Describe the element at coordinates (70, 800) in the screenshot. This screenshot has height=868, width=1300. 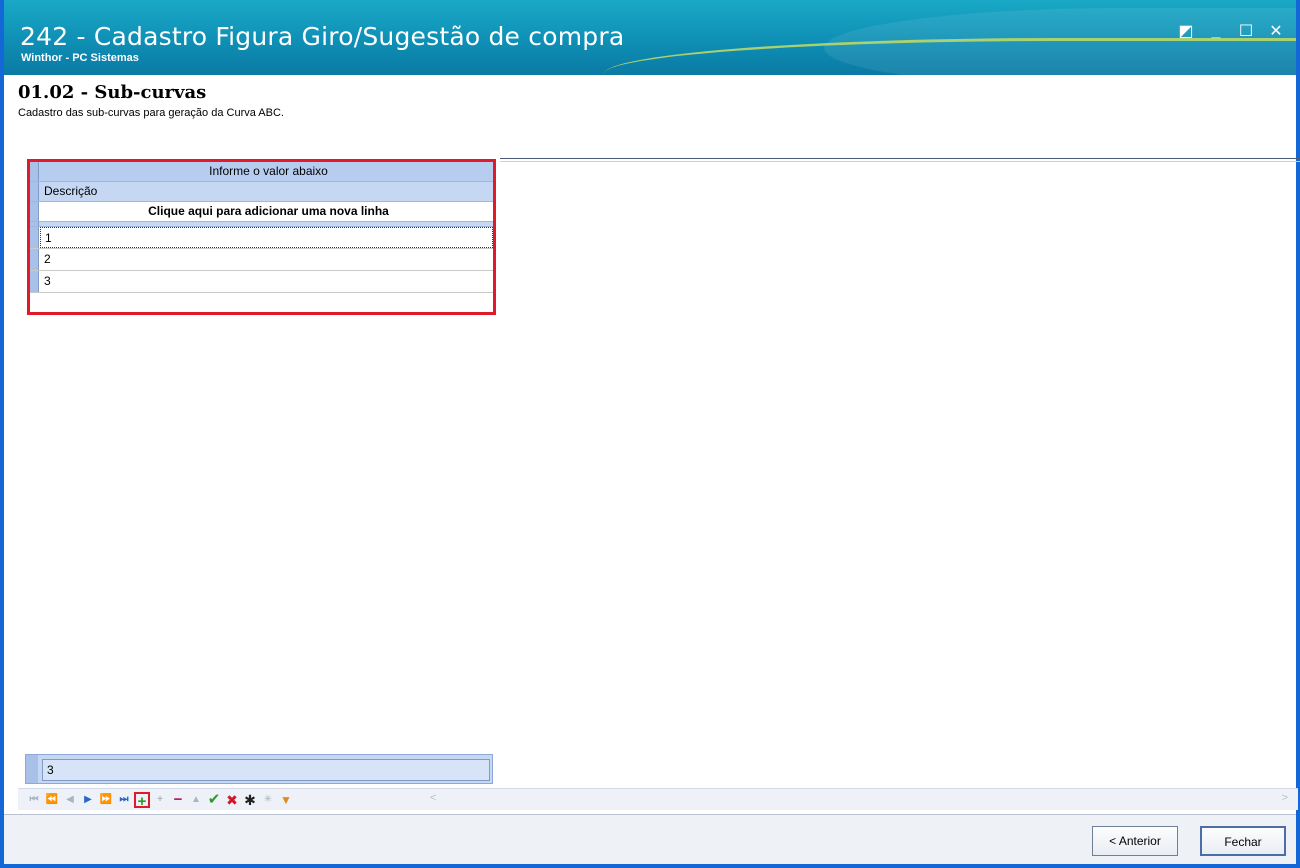
I see `prev-icon: ◀` at that location.